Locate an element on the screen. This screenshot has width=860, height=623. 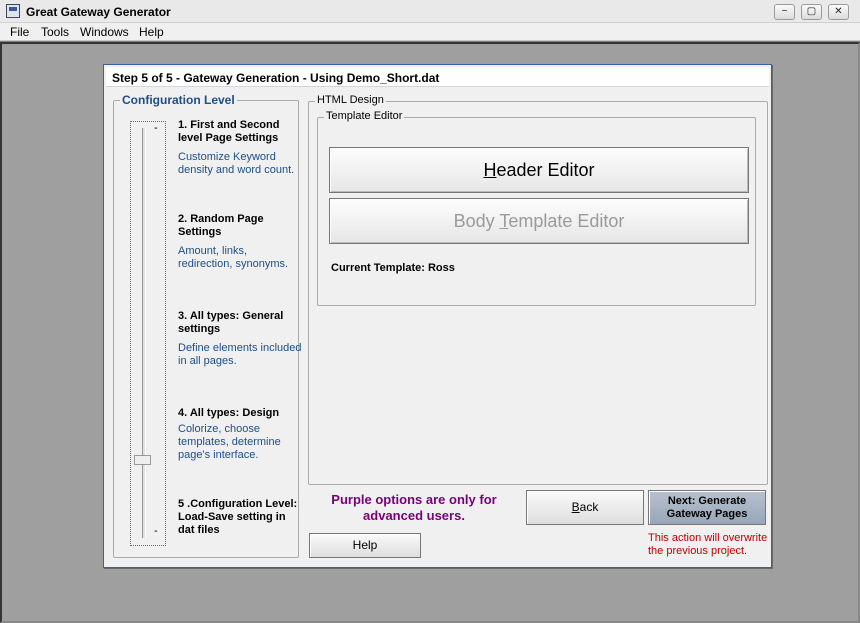
menu-file: File is located at coordinates (19, 32).